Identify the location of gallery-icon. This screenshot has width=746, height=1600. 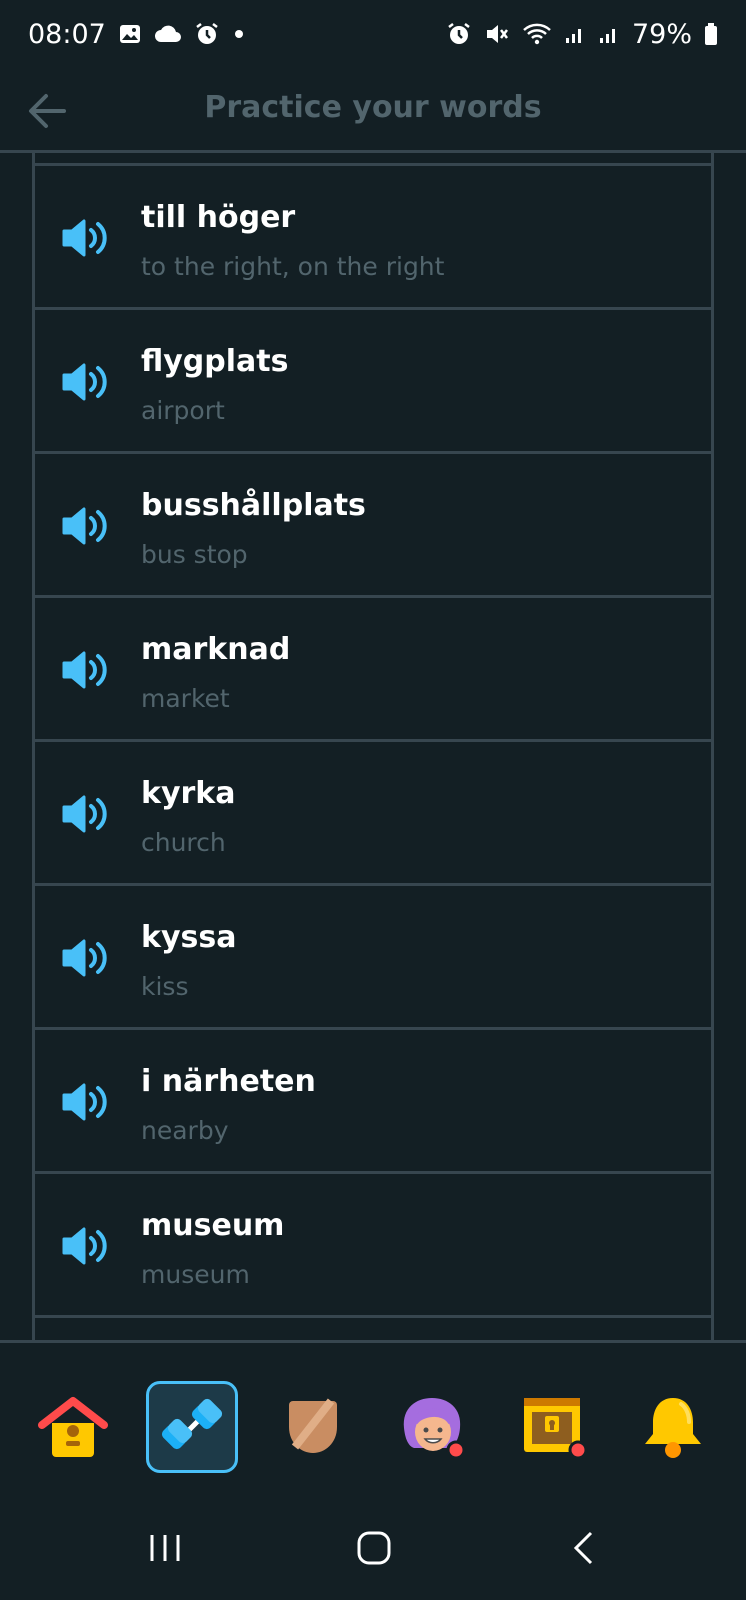
(130, 34).